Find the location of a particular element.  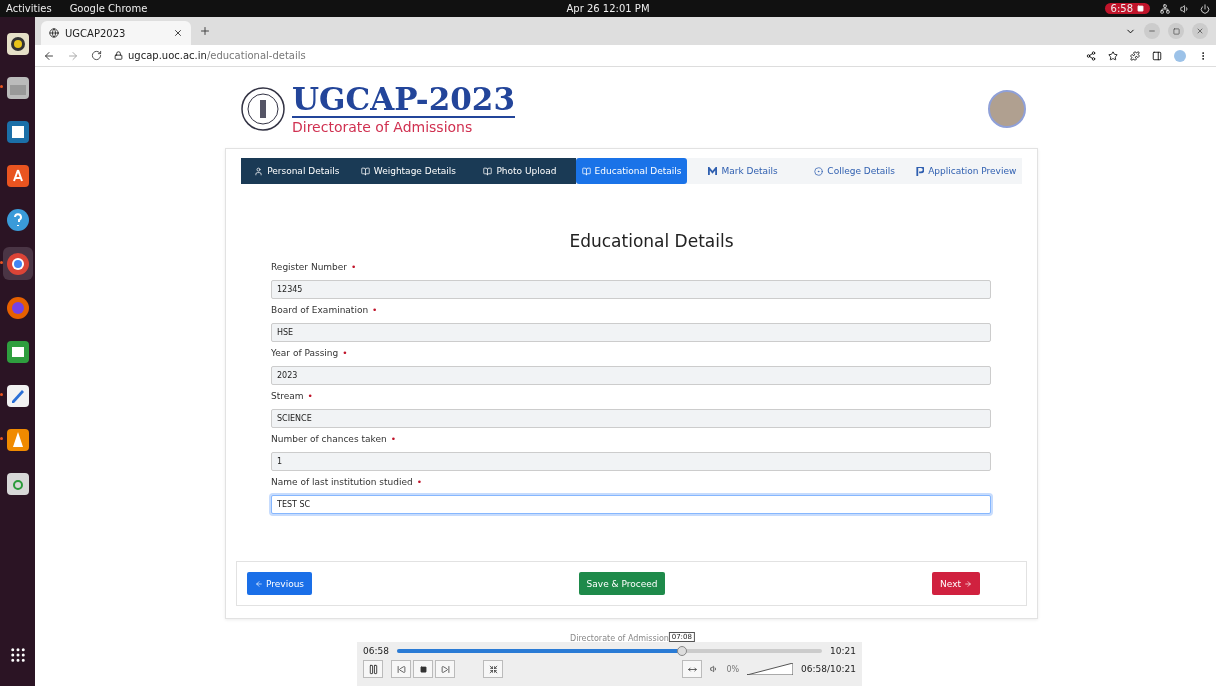

app-grid-icon is located at coordinates (17, 655).